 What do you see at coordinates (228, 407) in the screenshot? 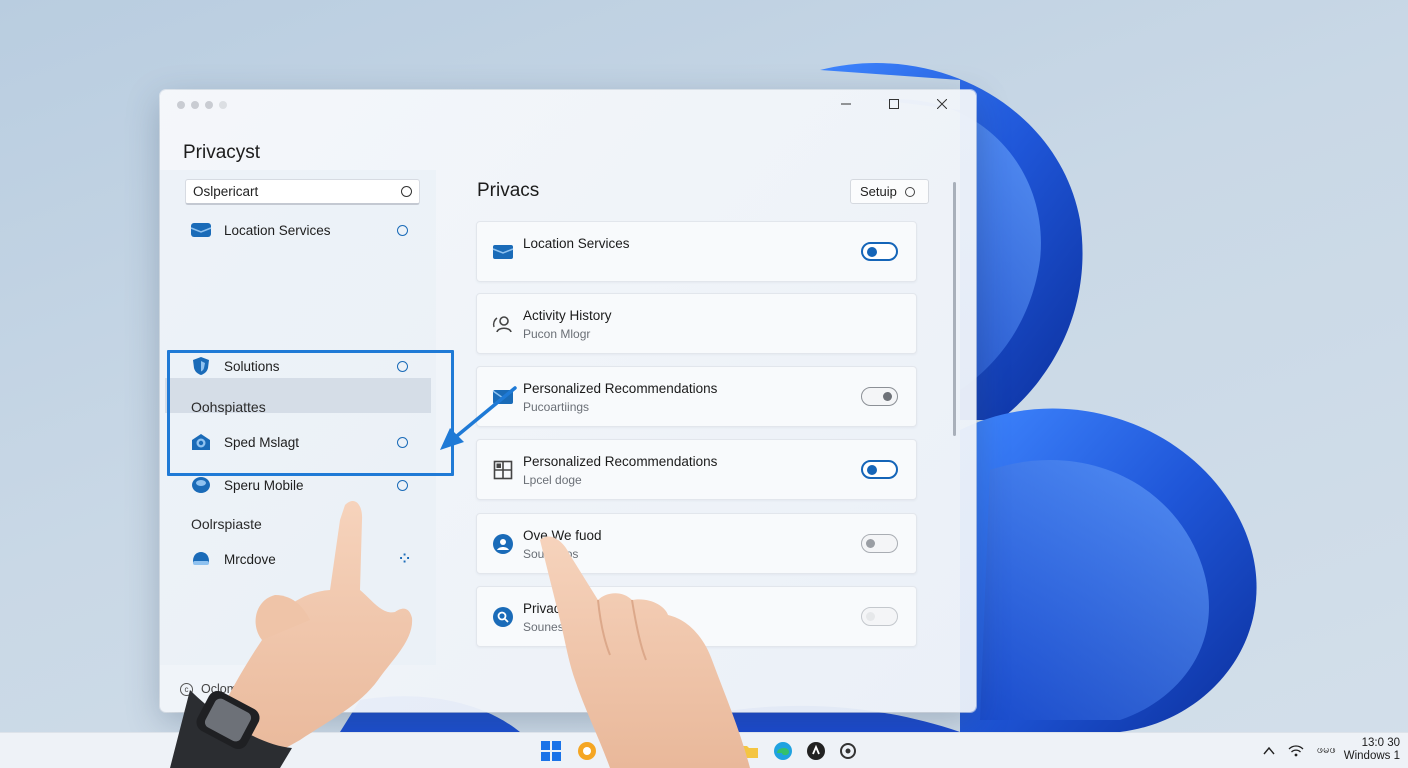
I see `sidebar-group-label: Oohspiattes` at bounding box center [228, 407].